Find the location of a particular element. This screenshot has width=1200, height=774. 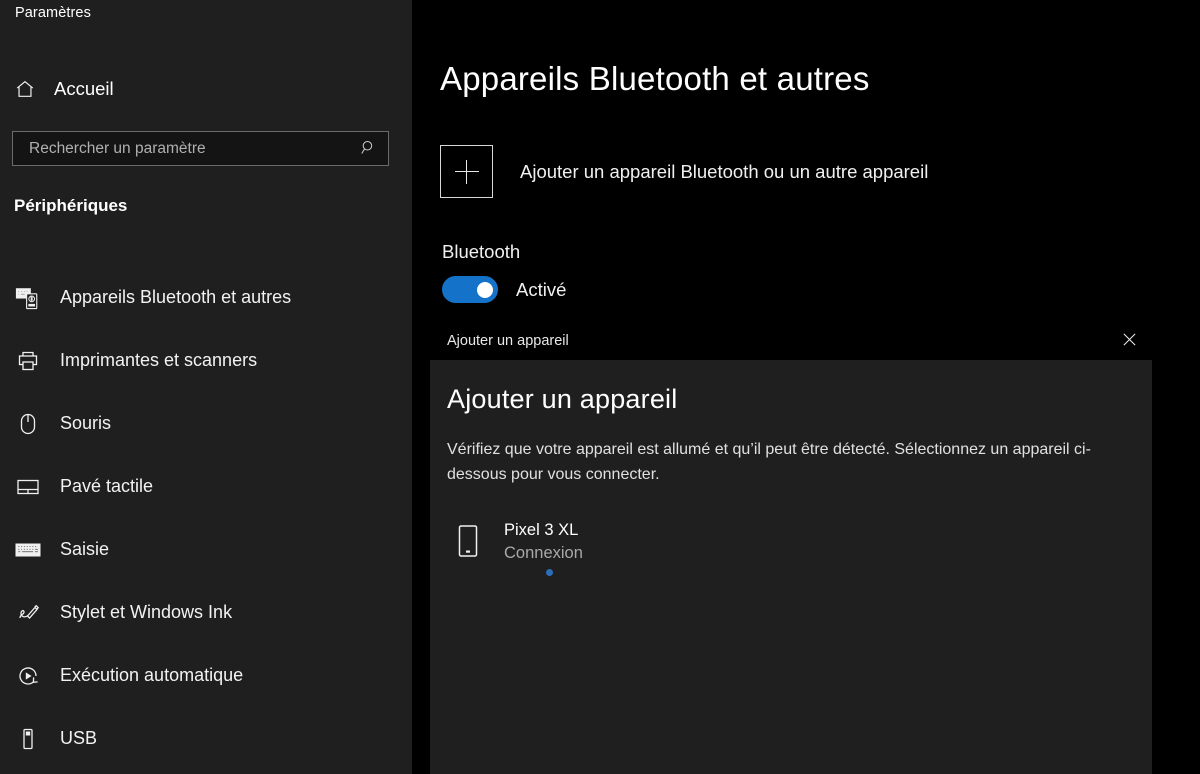

sidebar-item-mouse-label: Souris is located at coordinates (86, 423).